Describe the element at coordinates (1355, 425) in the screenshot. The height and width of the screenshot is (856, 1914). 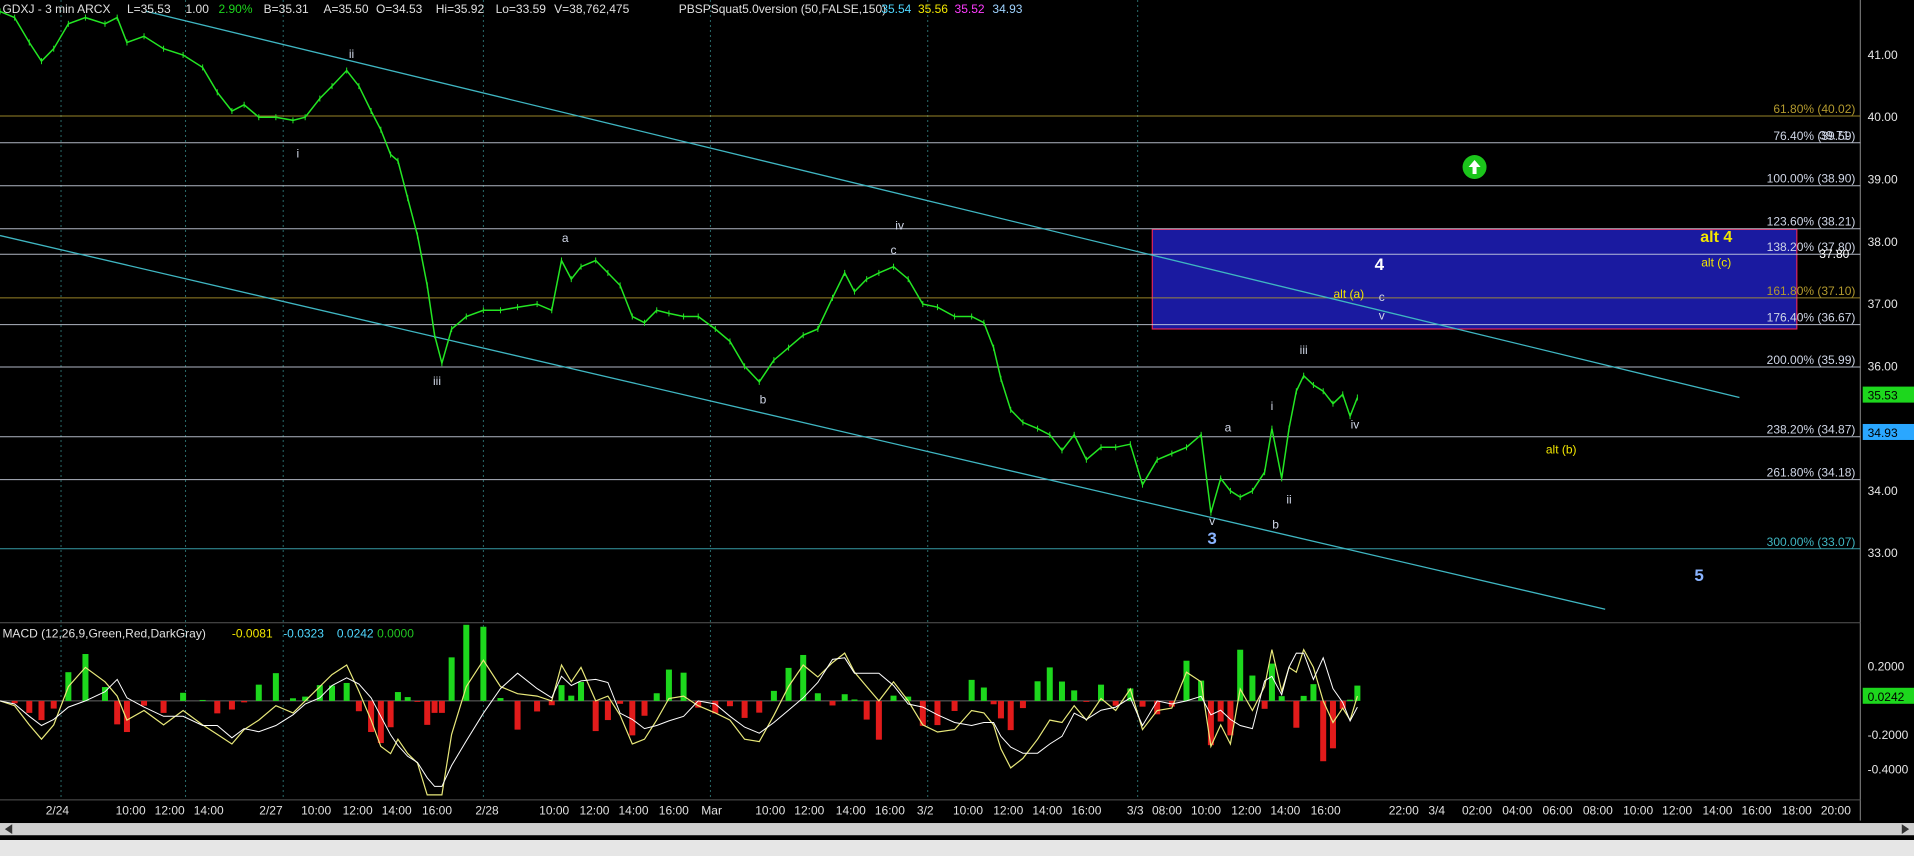
I see `wave-label: iv` at that location.